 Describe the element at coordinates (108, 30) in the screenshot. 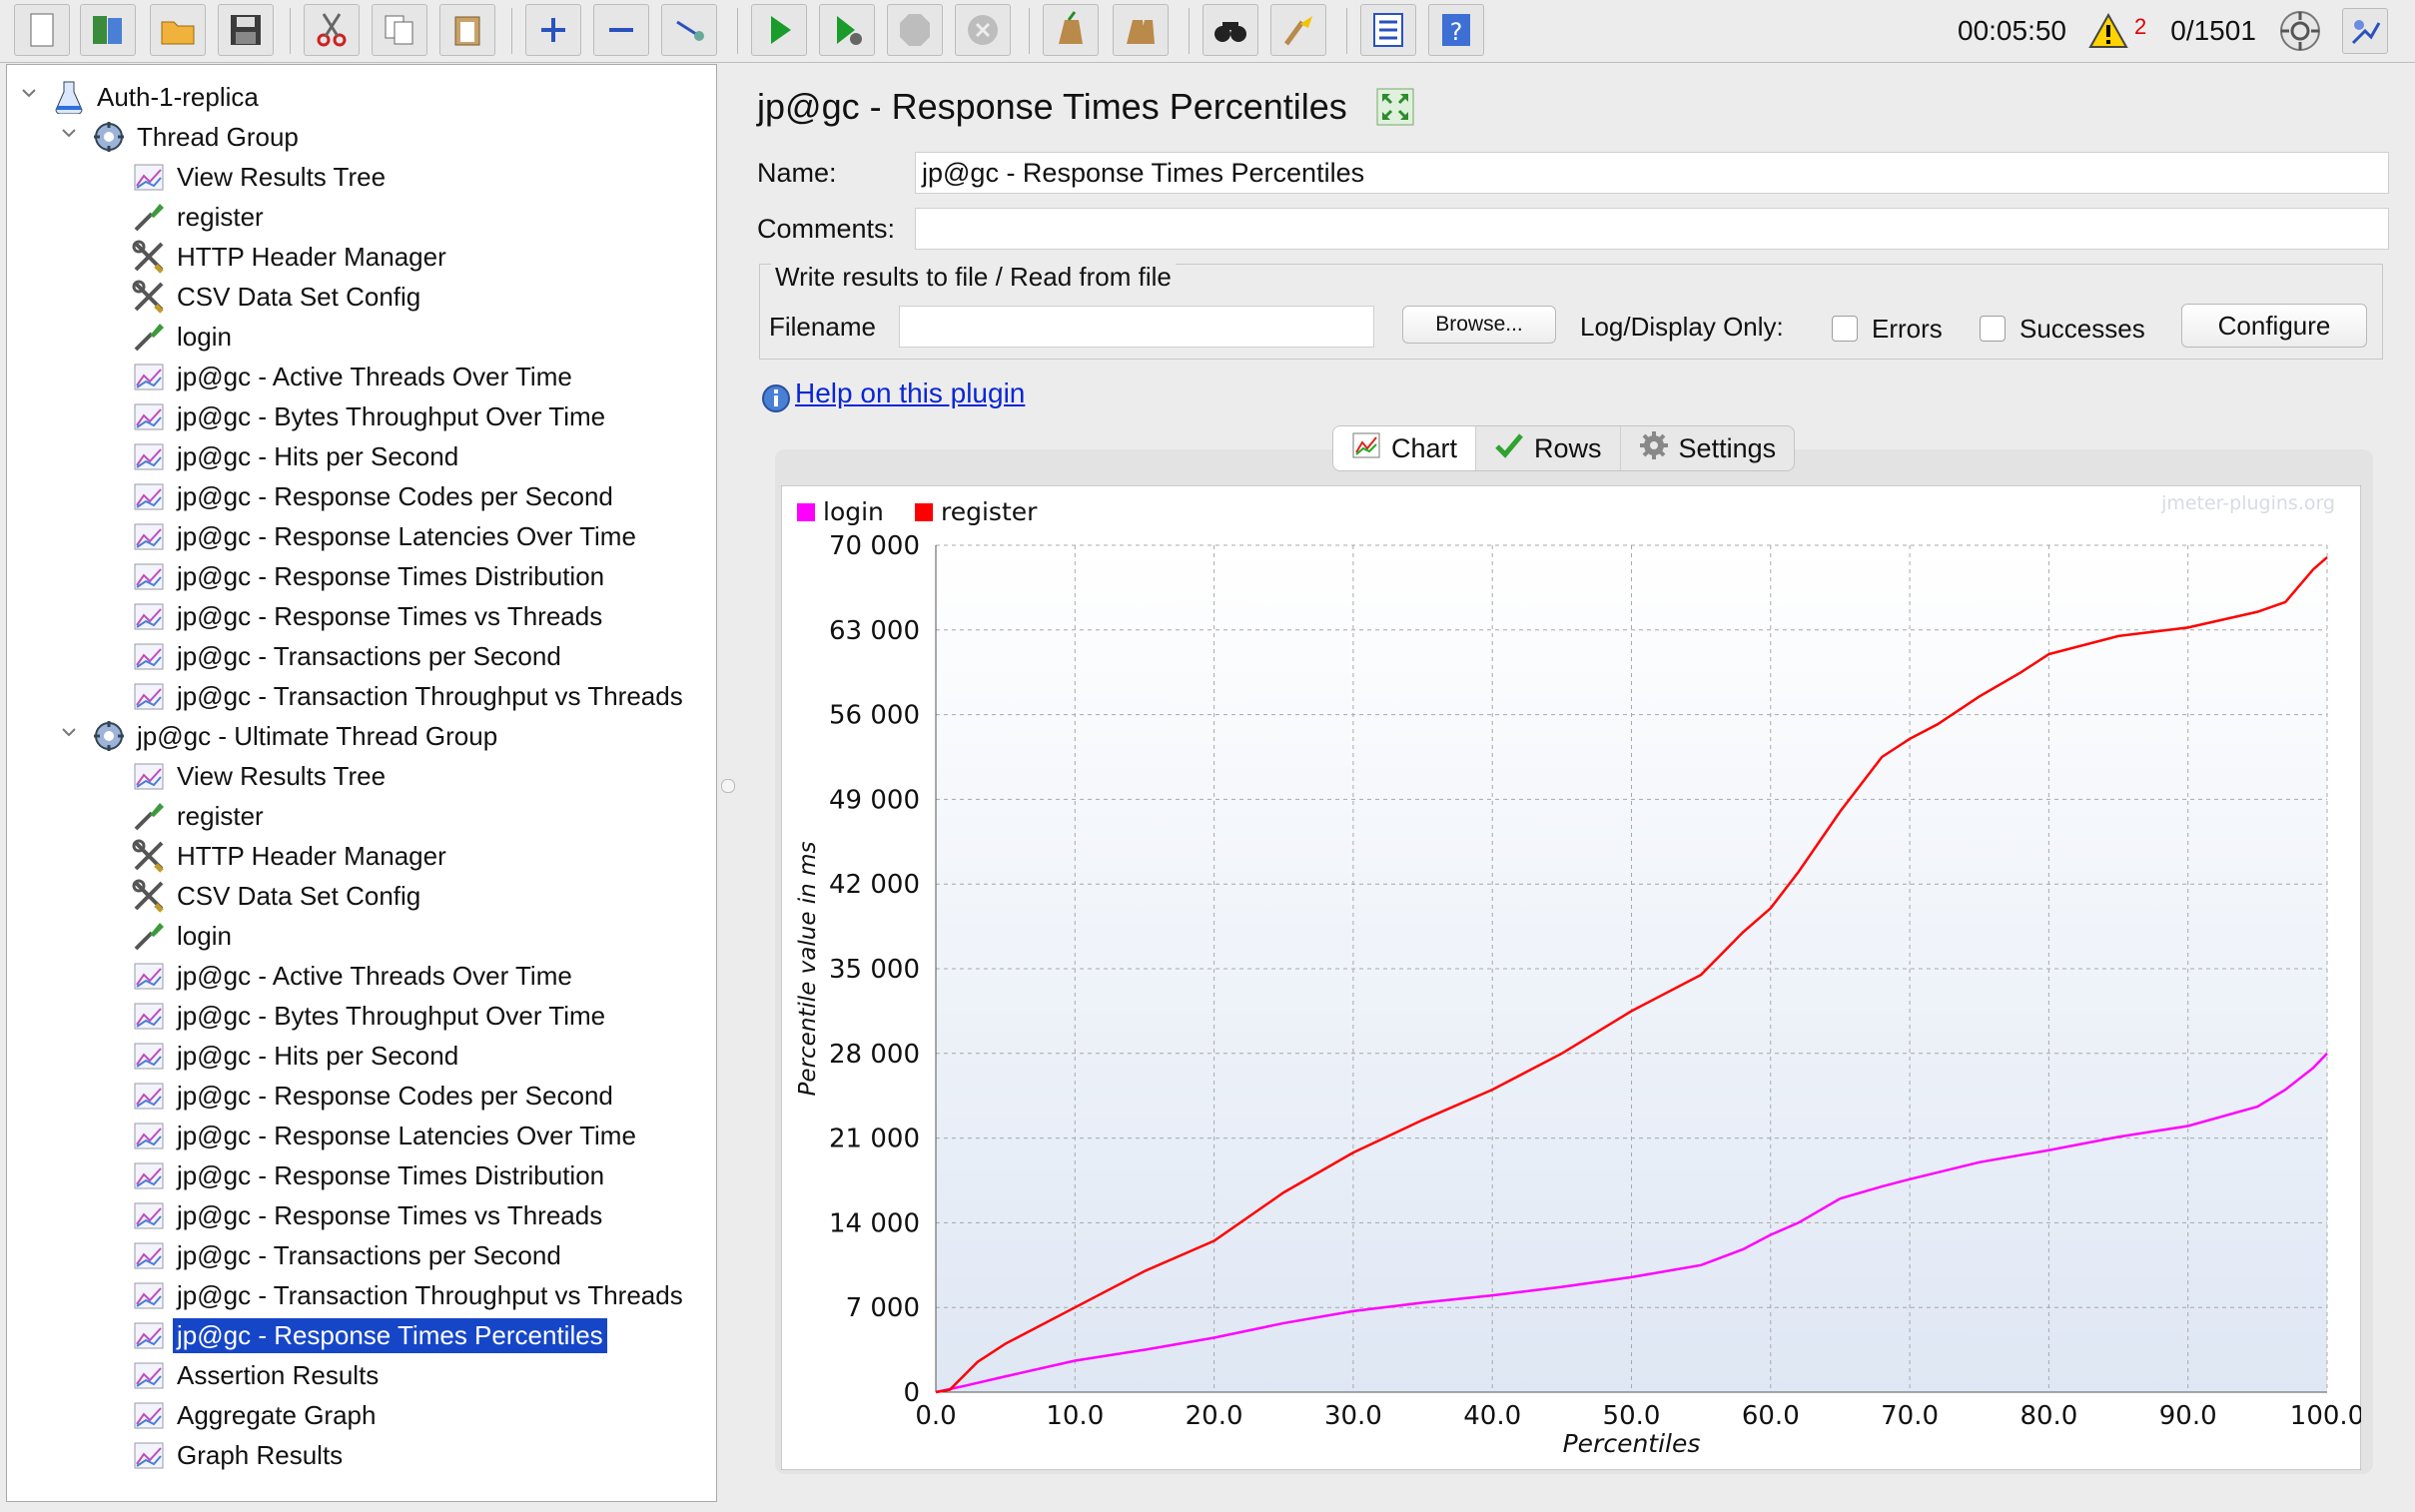

I see `templates-button` at that location.